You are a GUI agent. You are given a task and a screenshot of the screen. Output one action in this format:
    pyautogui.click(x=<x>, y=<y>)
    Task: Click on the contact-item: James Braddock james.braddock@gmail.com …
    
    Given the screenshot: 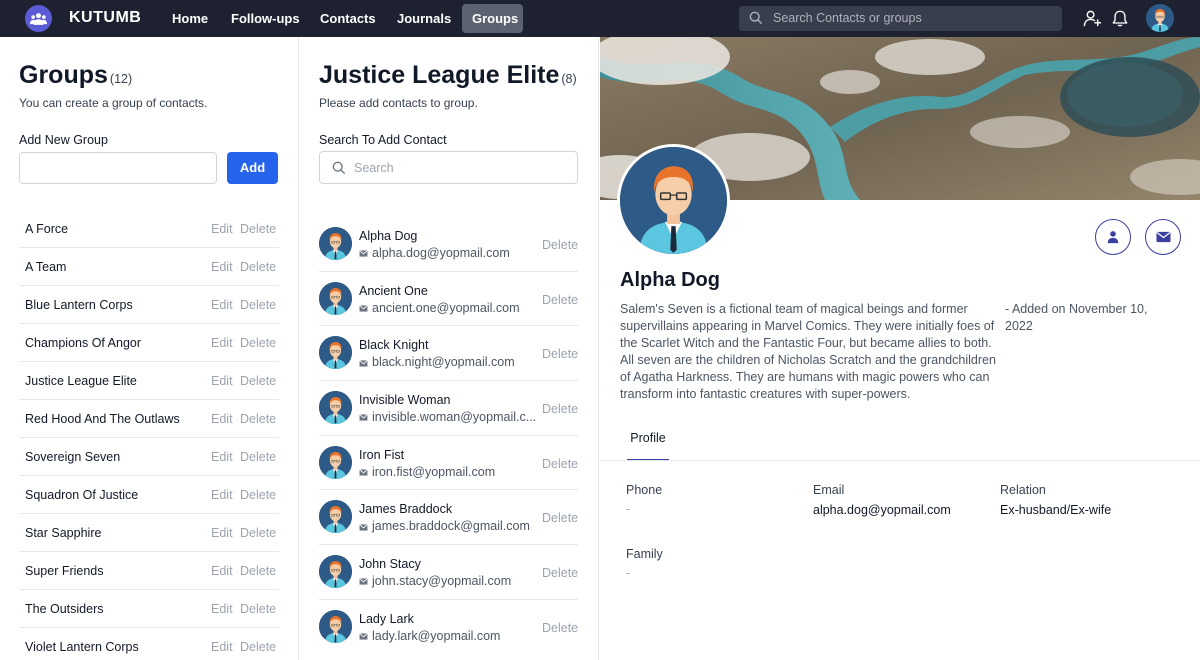 What is the action you would take?
    pyautogui.click(x=448, y=518)
    